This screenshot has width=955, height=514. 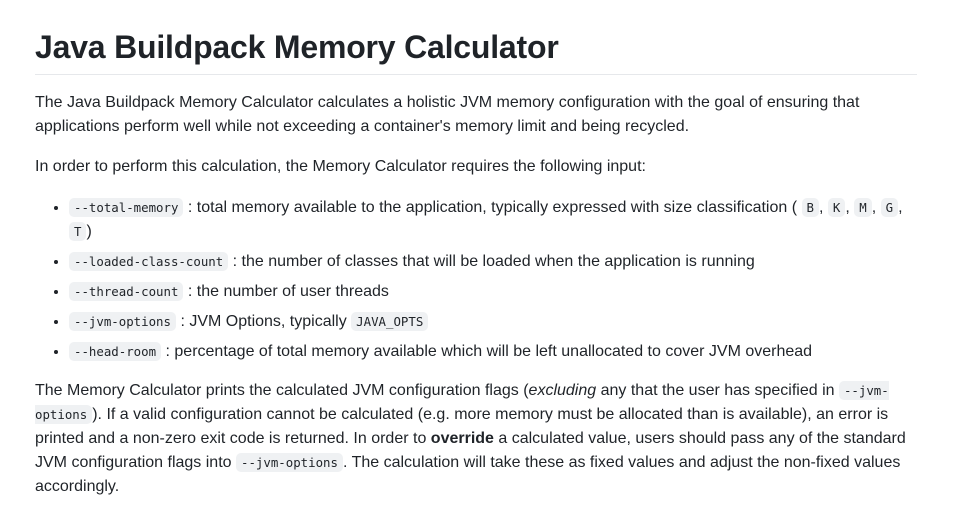 I want to click on flag-description: : the number of user threads, so click(x=288, y=291).